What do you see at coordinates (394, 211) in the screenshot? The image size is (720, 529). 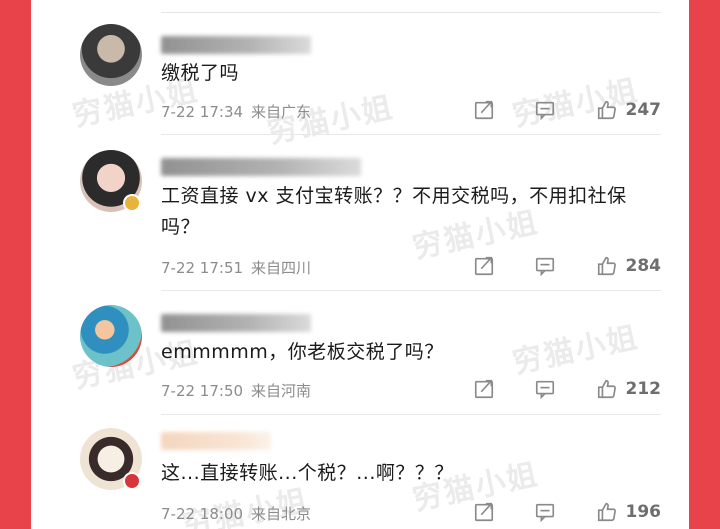 I see `comment-text: 工资直接 vx 支付宝转账？？不用交税吗，不用扣社保吗？` at bounding box center [394, 211].